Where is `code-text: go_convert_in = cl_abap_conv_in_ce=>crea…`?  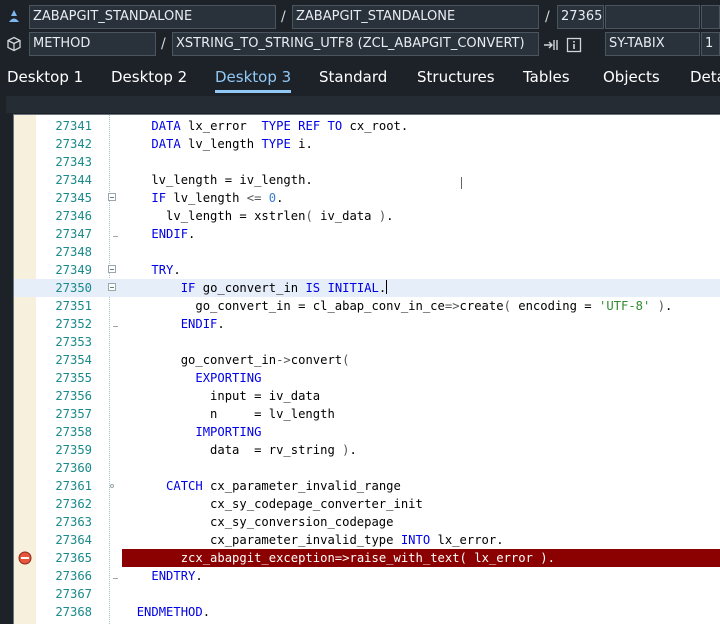
code-text: go_convert_in = cl_abap_conv_in_ce=>crea… is located at coordinates (397, 306).